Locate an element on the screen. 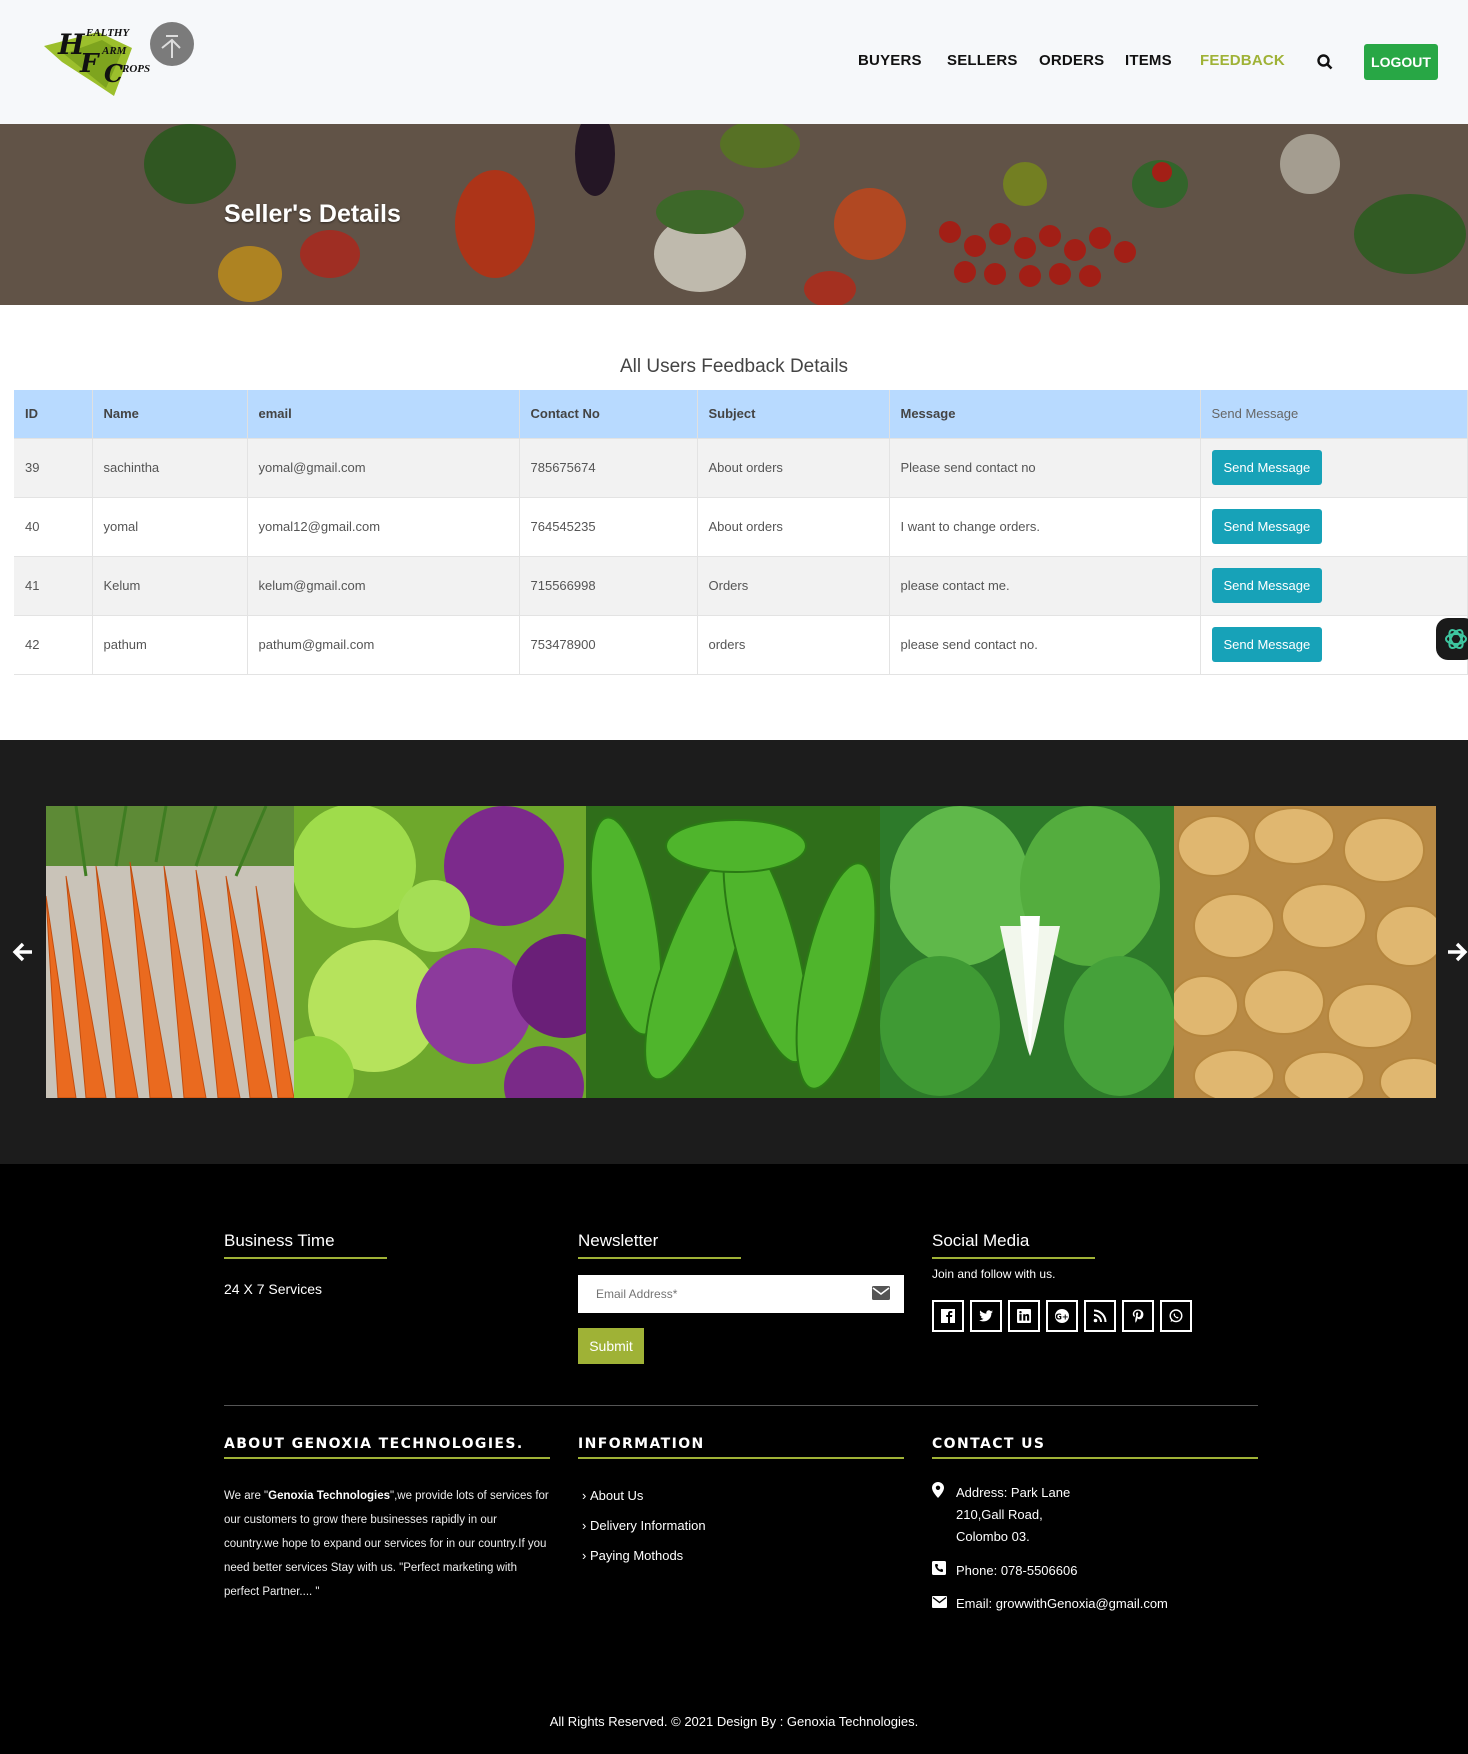  gallery-image-cabbage is located at coordinates (440, 952).